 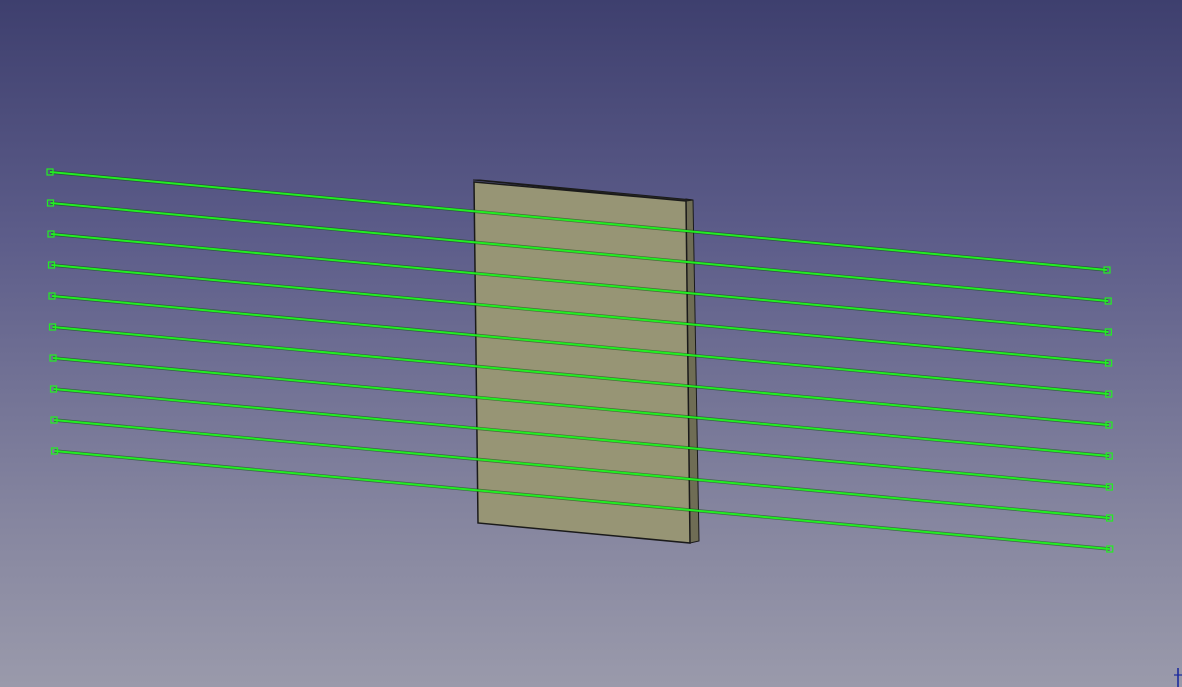 I want to click on plate-solid, so click(x=586, y=361).